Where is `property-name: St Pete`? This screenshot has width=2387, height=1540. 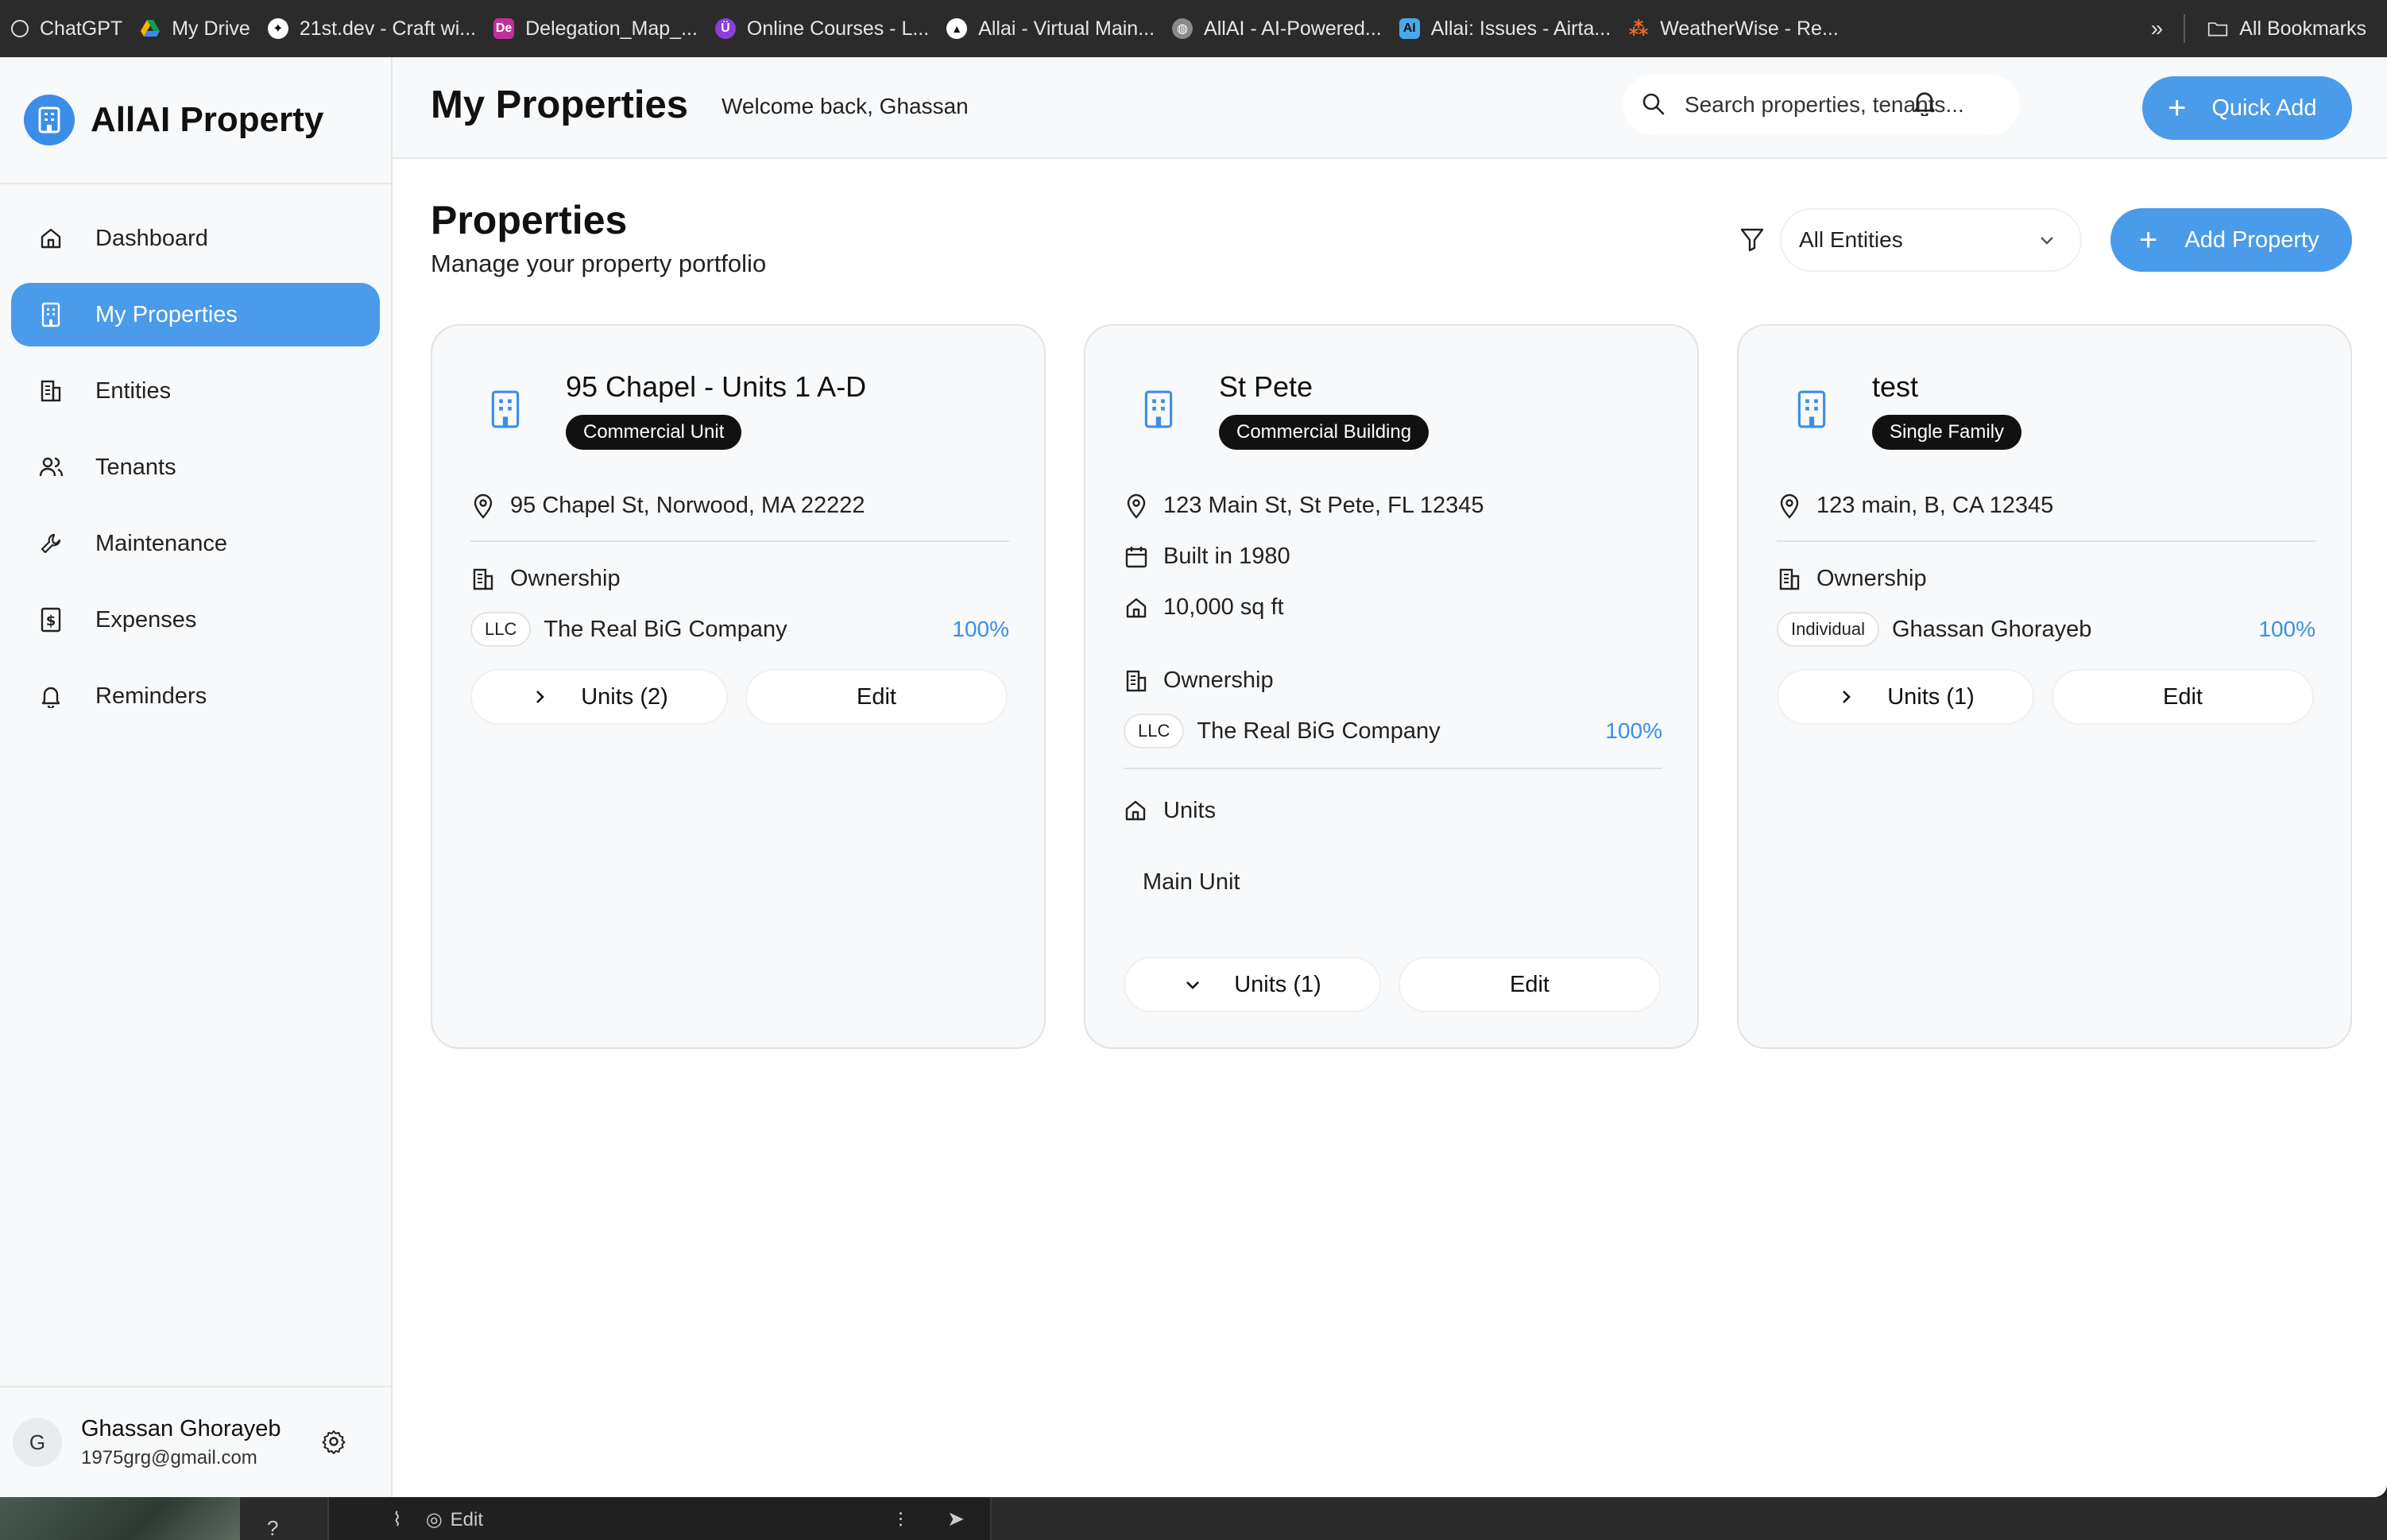
property-name: St Pete is located at coordinates (1266, 386).